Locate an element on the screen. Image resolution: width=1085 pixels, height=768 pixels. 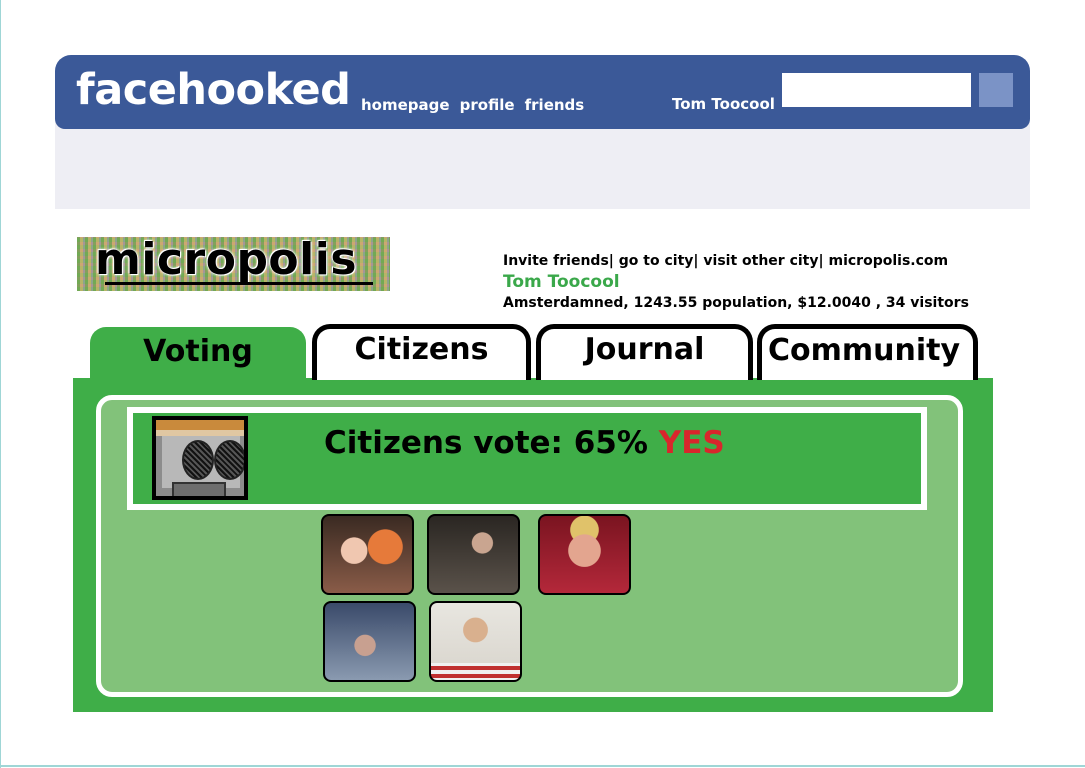
nav-friends-link: friends is located at coordinates (555, 105).